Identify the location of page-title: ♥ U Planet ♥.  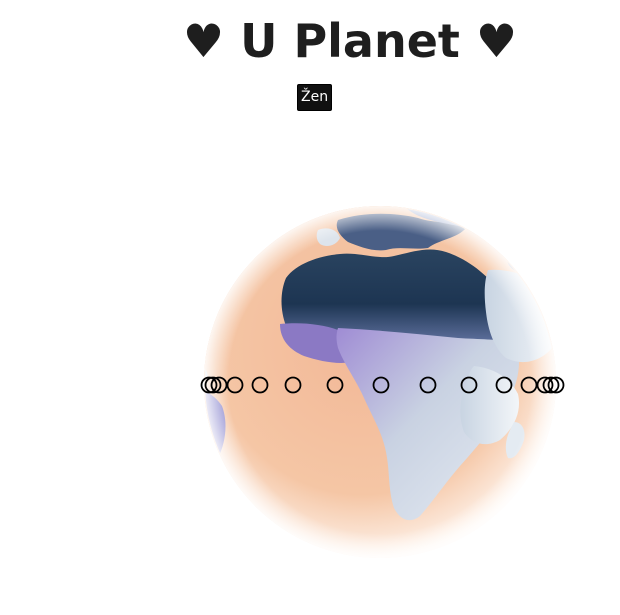
(350, 41).